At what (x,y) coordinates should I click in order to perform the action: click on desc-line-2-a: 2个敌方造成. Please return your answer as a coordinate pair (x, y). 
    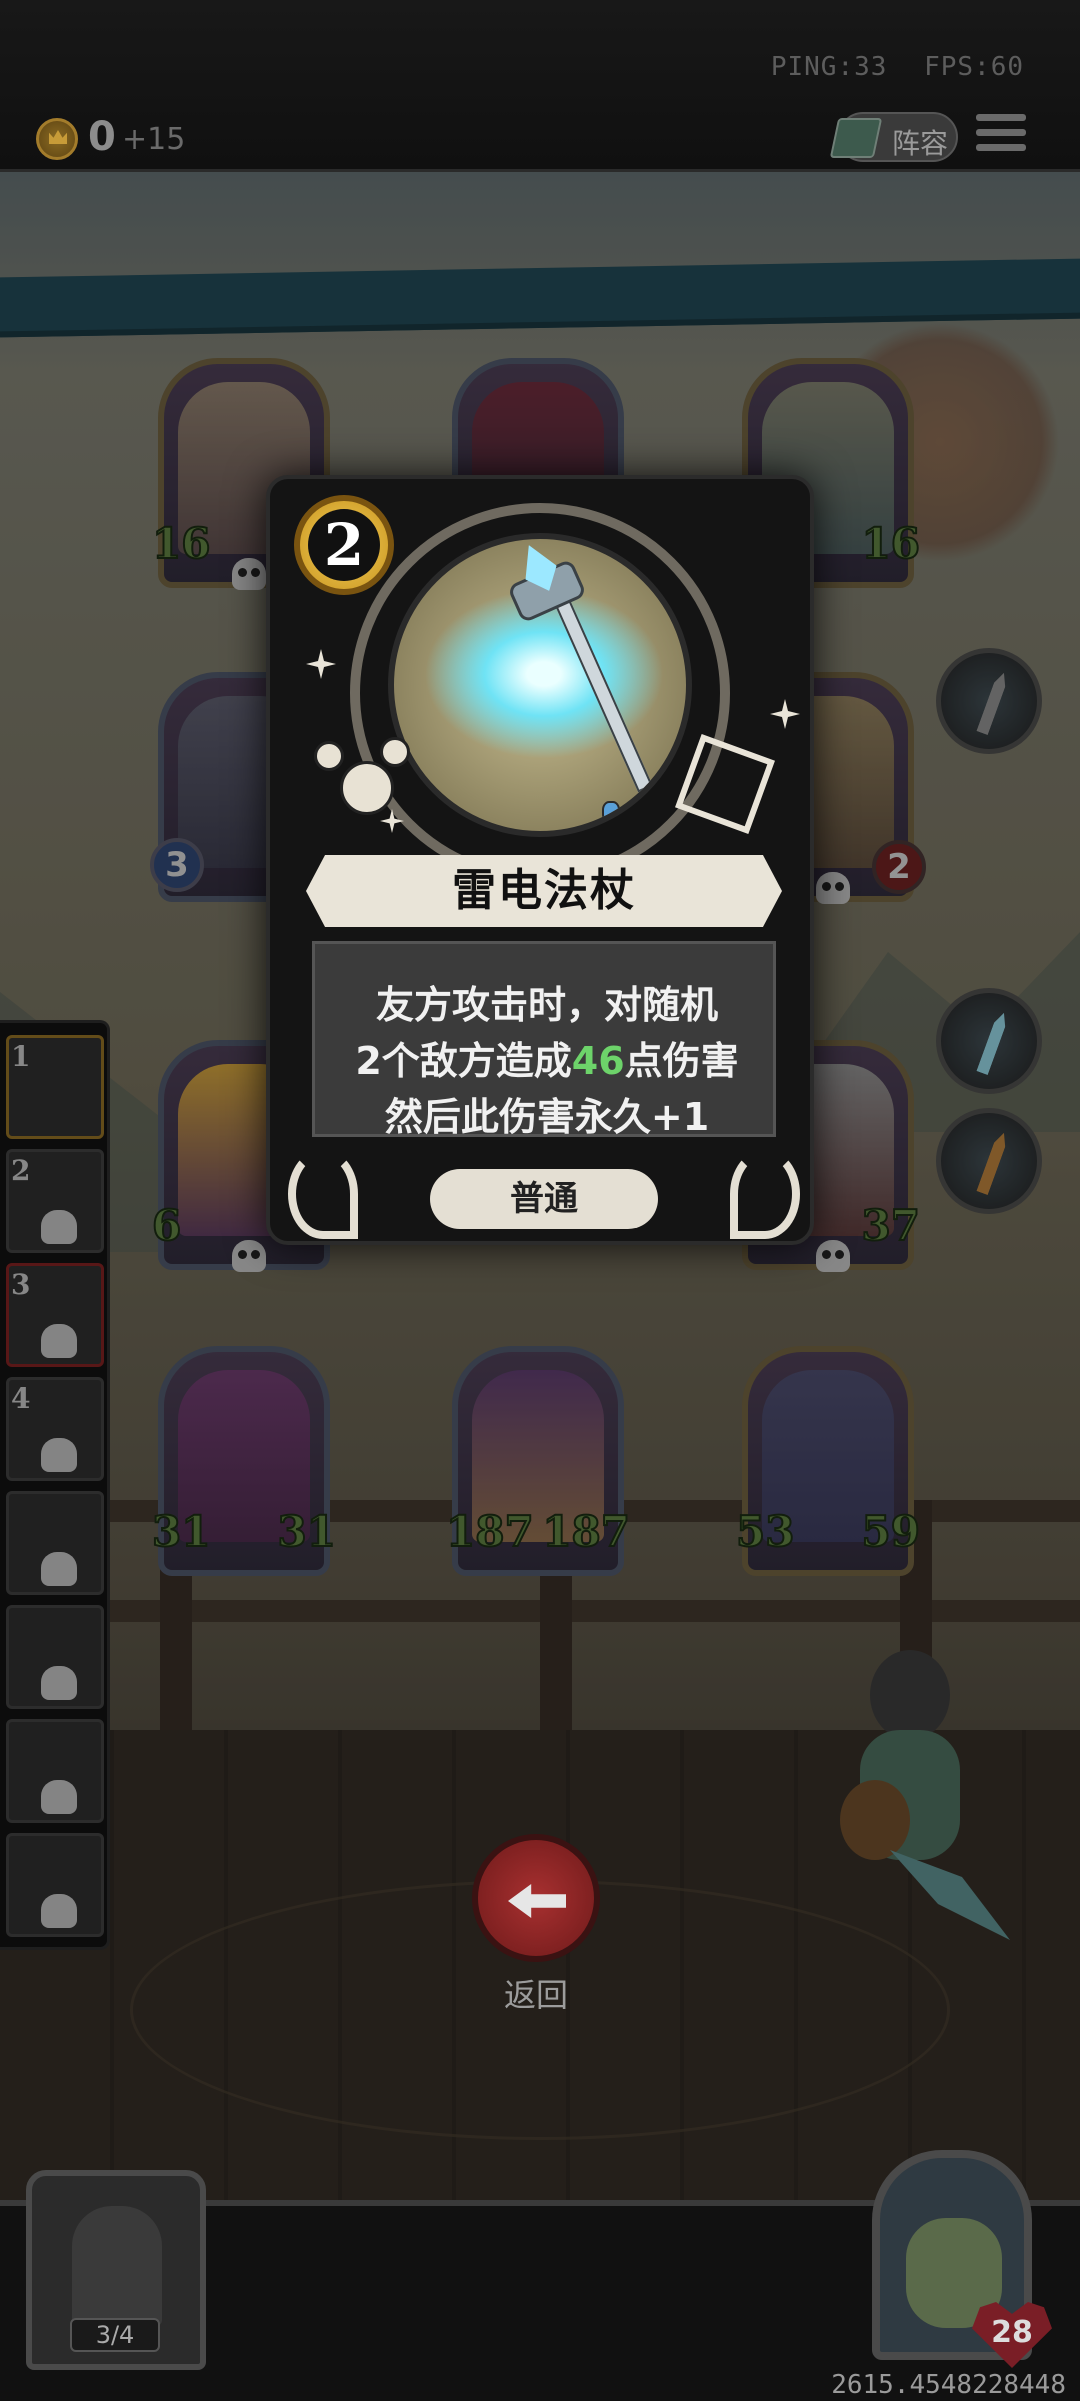
    Looking at the image, I should click on (463, 1061).